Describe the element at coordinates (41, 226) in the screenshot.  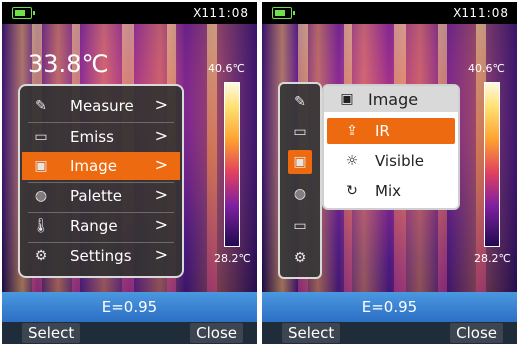
I see `range-icon: 🌡` at that location.